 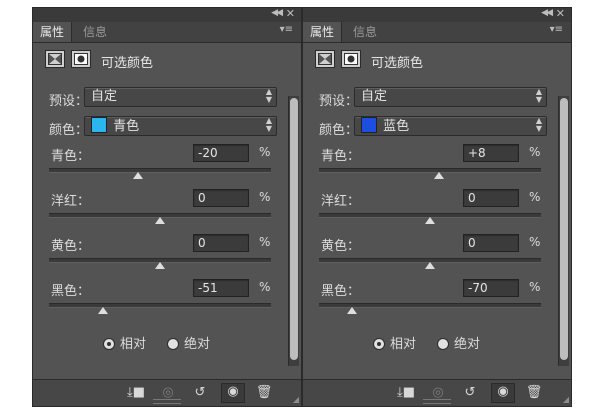 I want to click on color-value: 青色, so click(x=126, y=126).